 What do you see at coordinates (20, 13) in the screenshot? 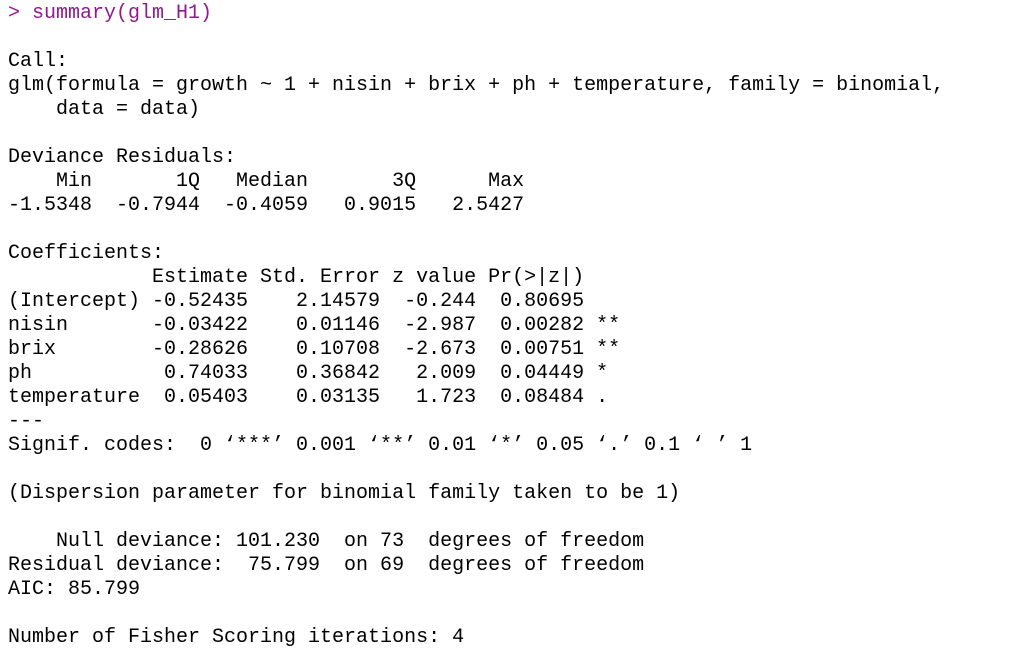
I see `prompt-symbol: >` at bounding box center [20, 13].